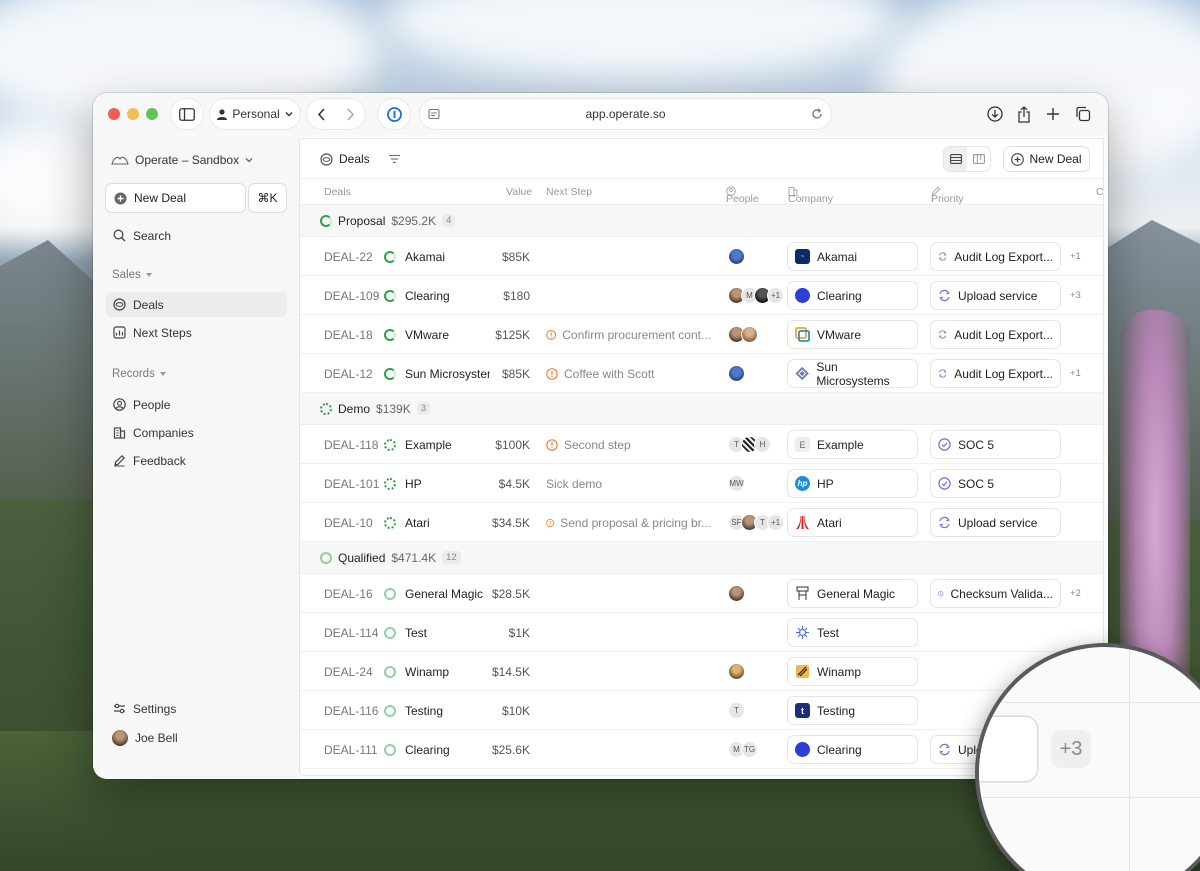 This screenshot has width=1200, height=871. I want to click on downloads-icon, so click(995, 114).